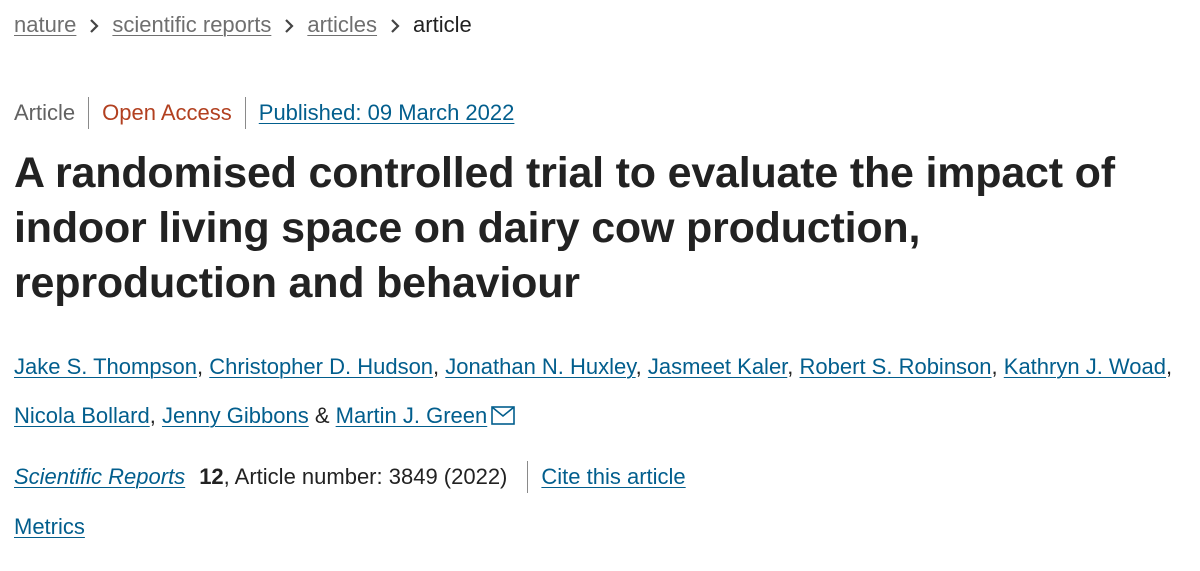  I want to click on author-link: Robert S. Robinson, so click(896, 366).